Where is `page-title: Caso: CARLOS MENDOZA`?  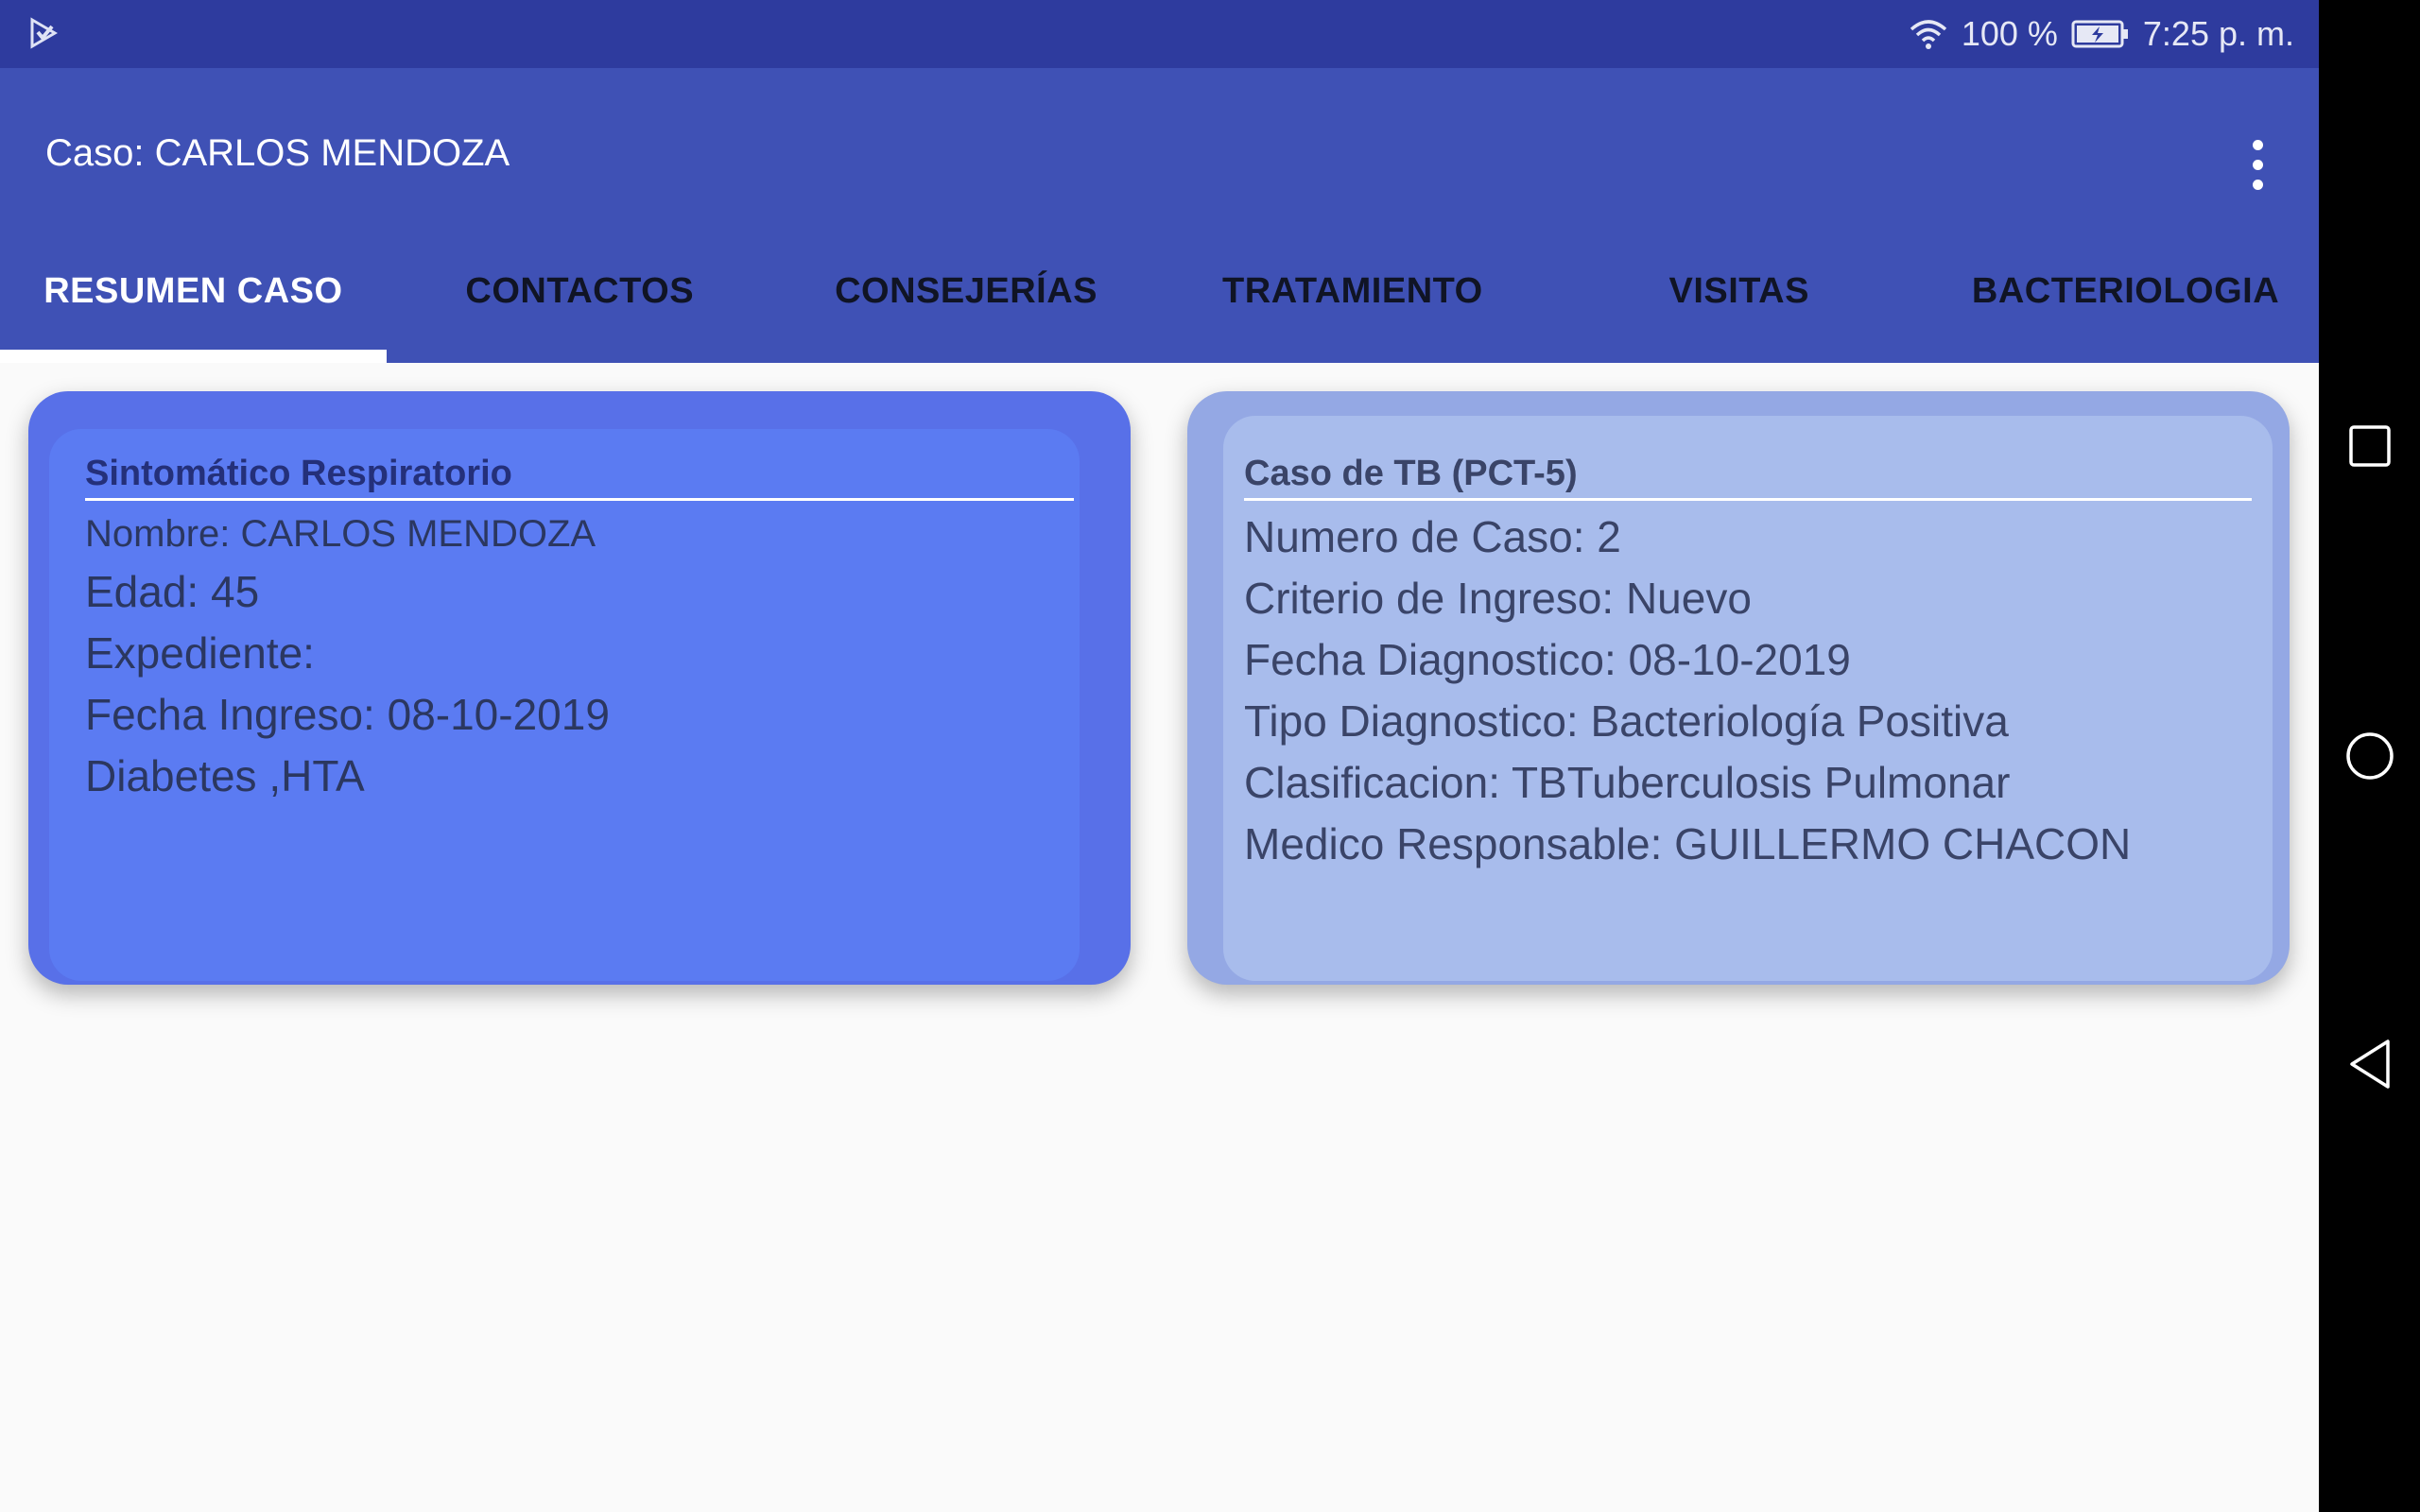 page-title: Caso: CARLOS MENDOZA is located at coordinates (277, 153).